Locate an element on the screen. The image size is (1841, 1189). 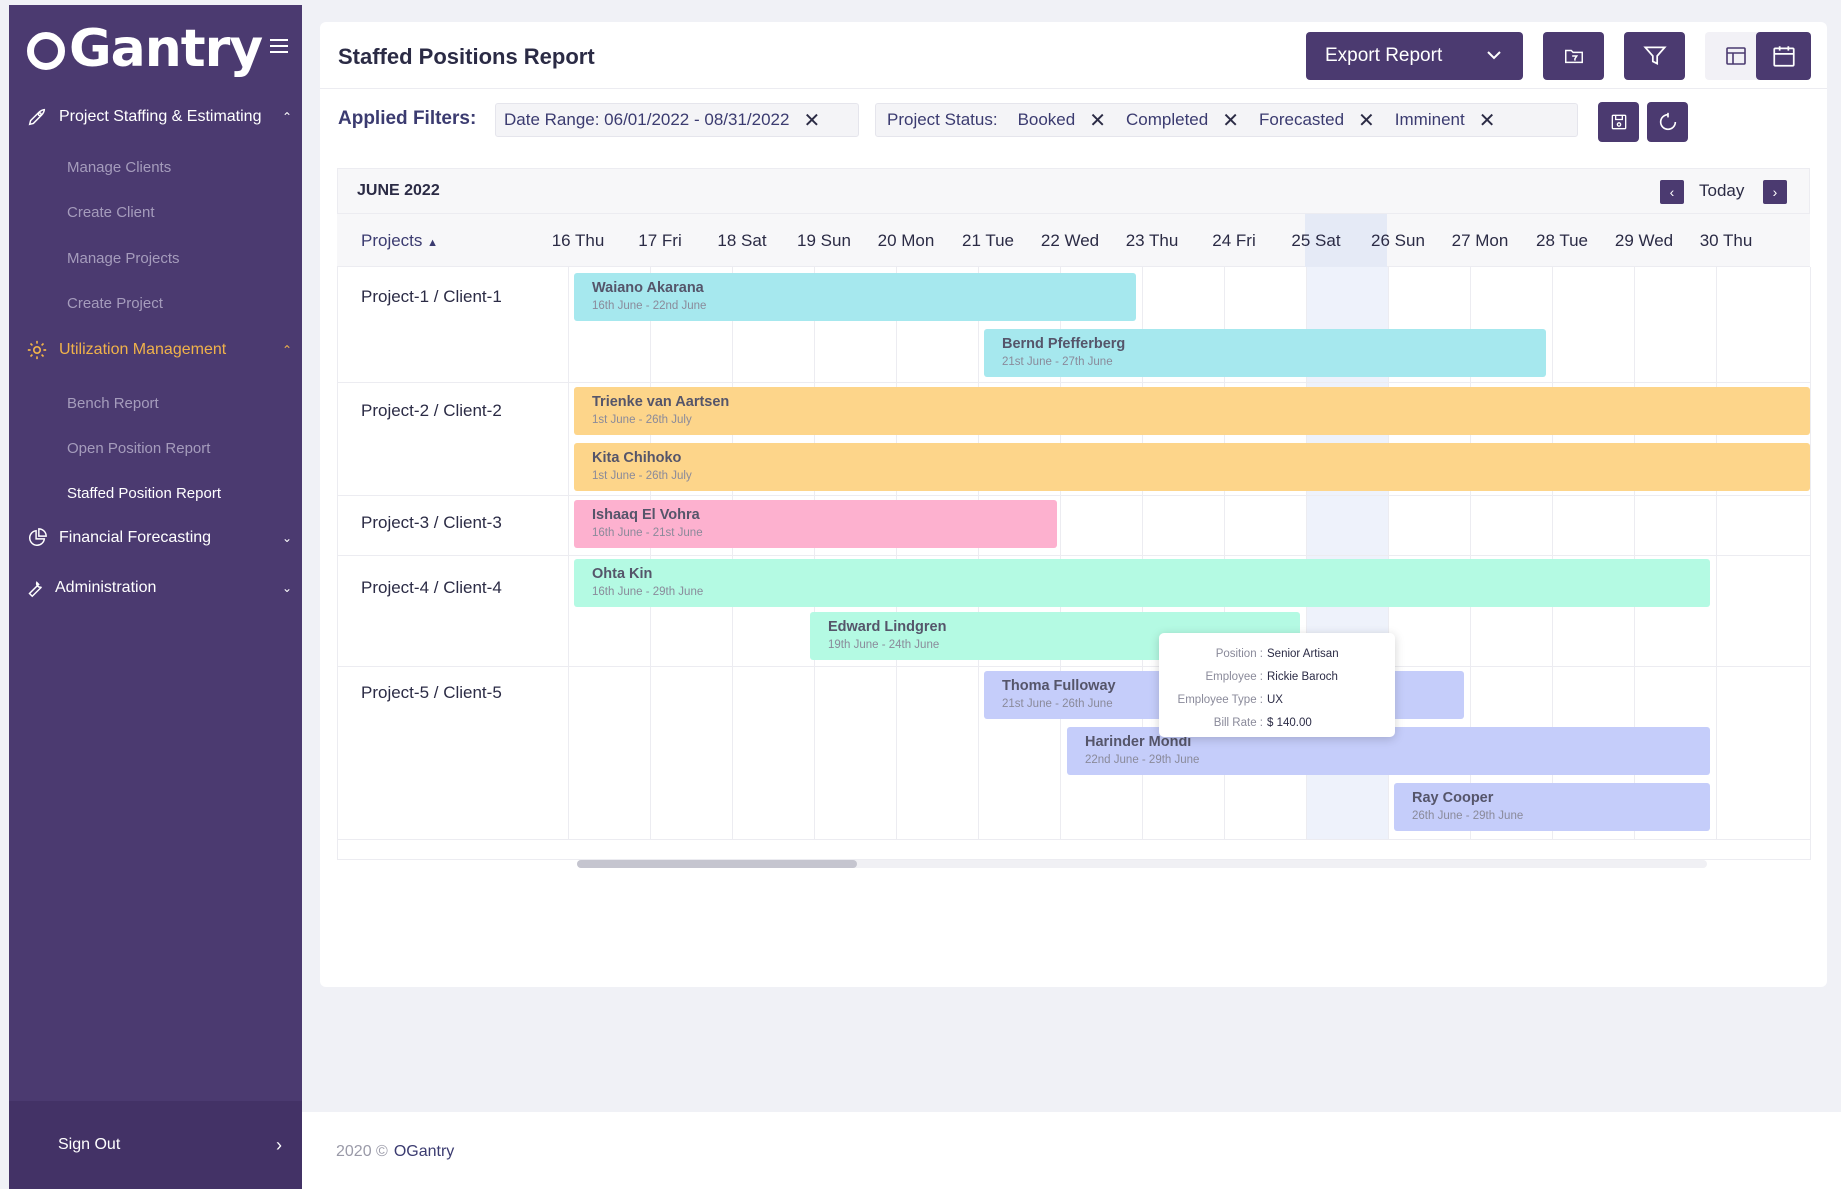
assignment-bar: Ishaaq El Vohra 16th June - 21st June is located at coordinates (815, 524).